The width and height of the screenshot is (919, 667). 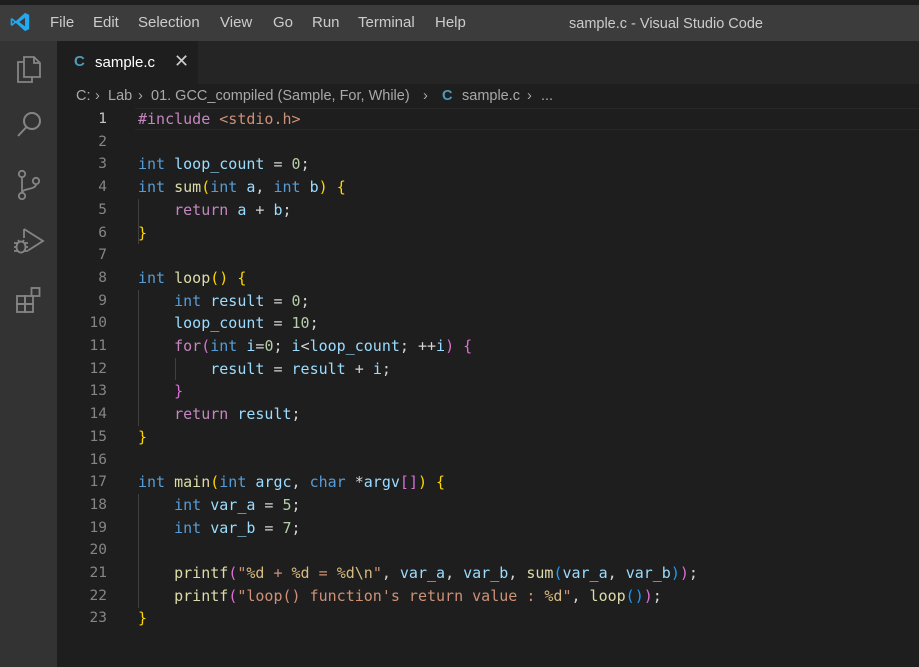 What do you see at coordinates (98, 459) in the screenshot?
I see `line-number: 16` at bounding box center [98, 459].